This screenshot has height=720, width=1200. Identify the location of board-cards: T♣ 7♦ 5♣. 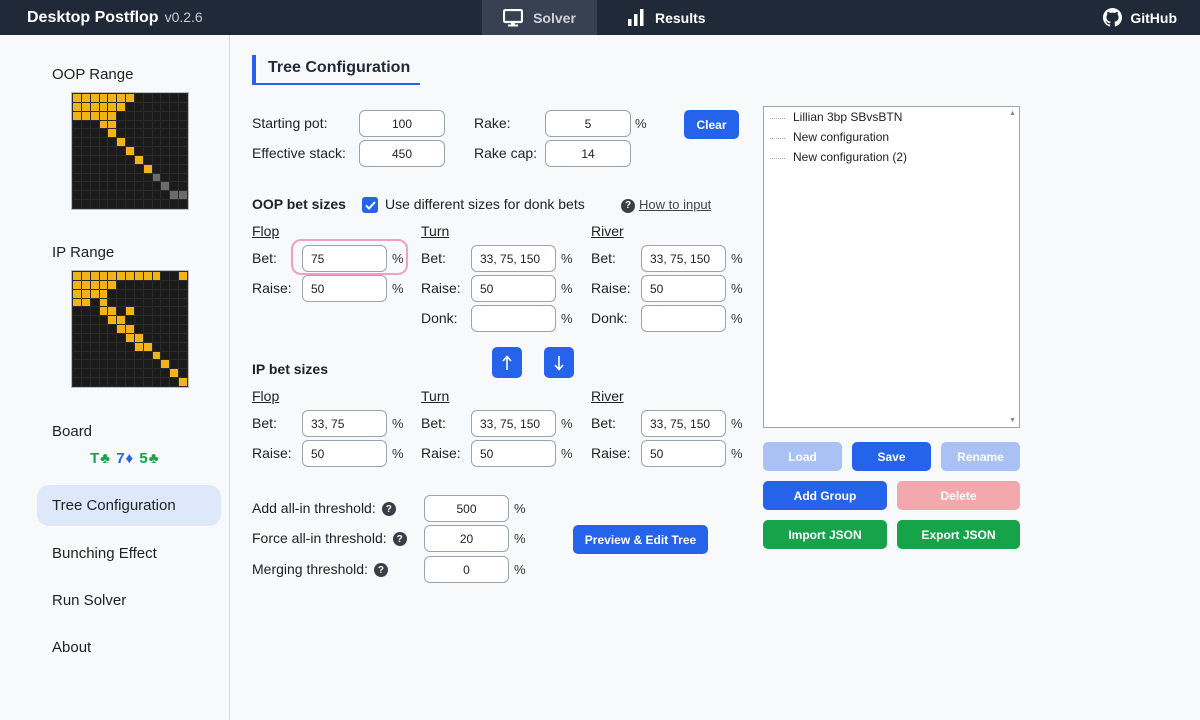
(125, 458).